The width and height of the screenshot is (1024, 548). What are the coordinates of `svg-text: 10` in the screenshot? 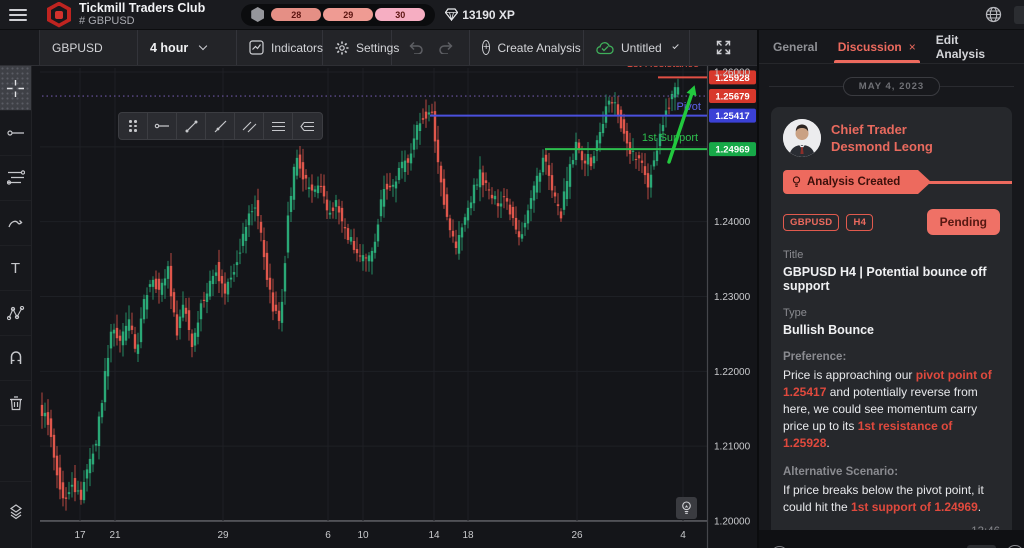 It's located at (363, 535).